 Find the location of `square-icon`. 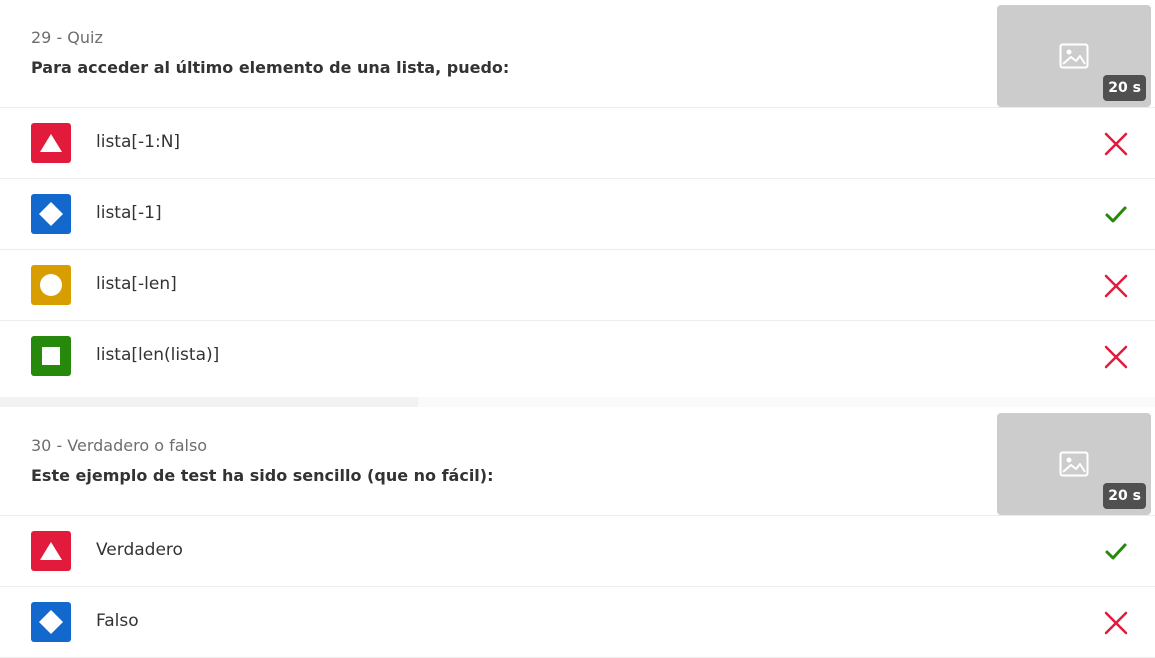

square-icon is located at coordinates (51, 356).